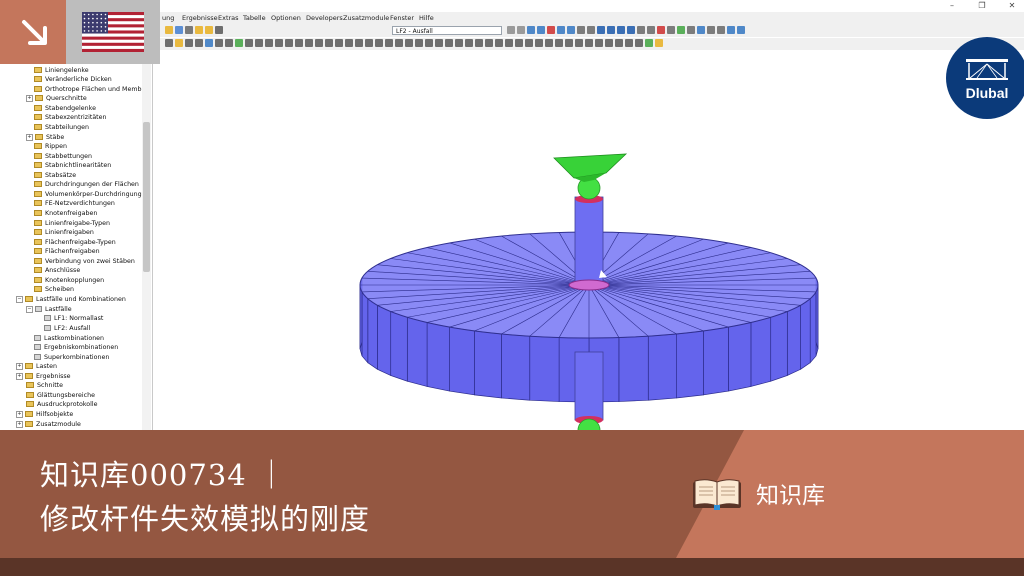 This screenshot has height=576, width=1024. Describe the element at coordinates (62, 405) in the screenshot. I see `tree-item: Ausdruckprotokolle` at that location.